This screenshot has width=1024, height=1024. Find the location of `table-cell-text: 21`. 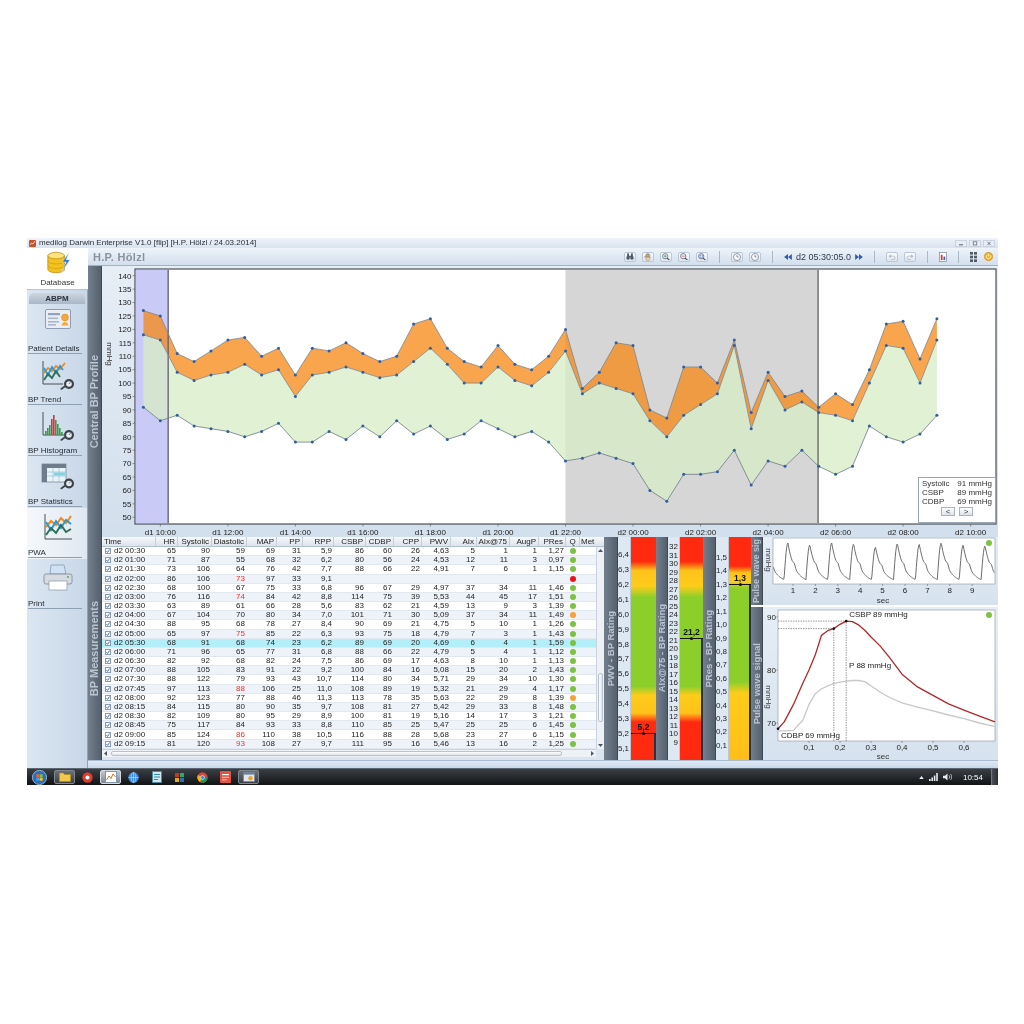

table-cell-text: 21 is located at coordinates (415, 606).